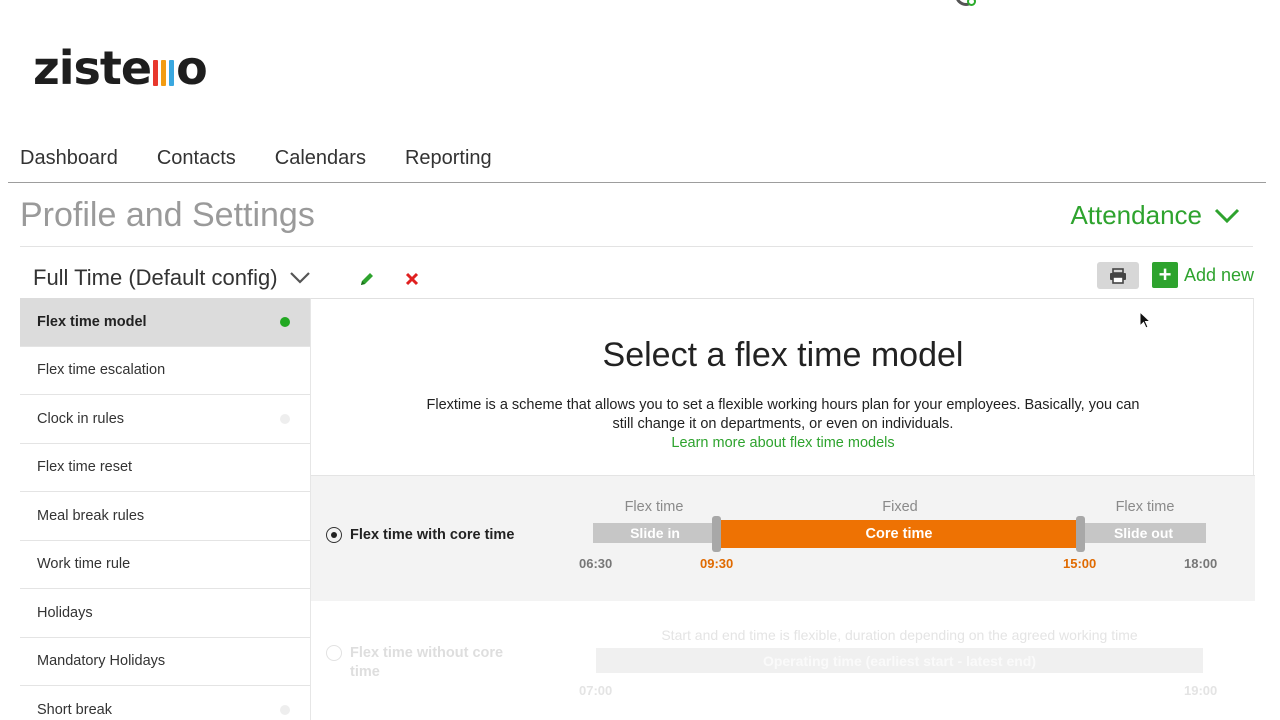  What do you see at coordinates (69, 158) in the screenshot?
I see `nav-dashboard: Dashboard` at bounding box center [69, 158].